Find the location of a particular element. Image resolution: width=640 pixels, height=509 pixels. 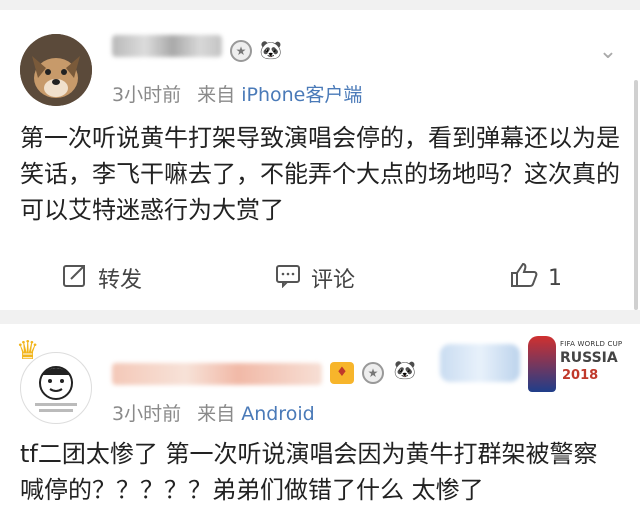

post-meta: 3小时前 来自 iPhone客户端 is located at coordinates (237, 93).